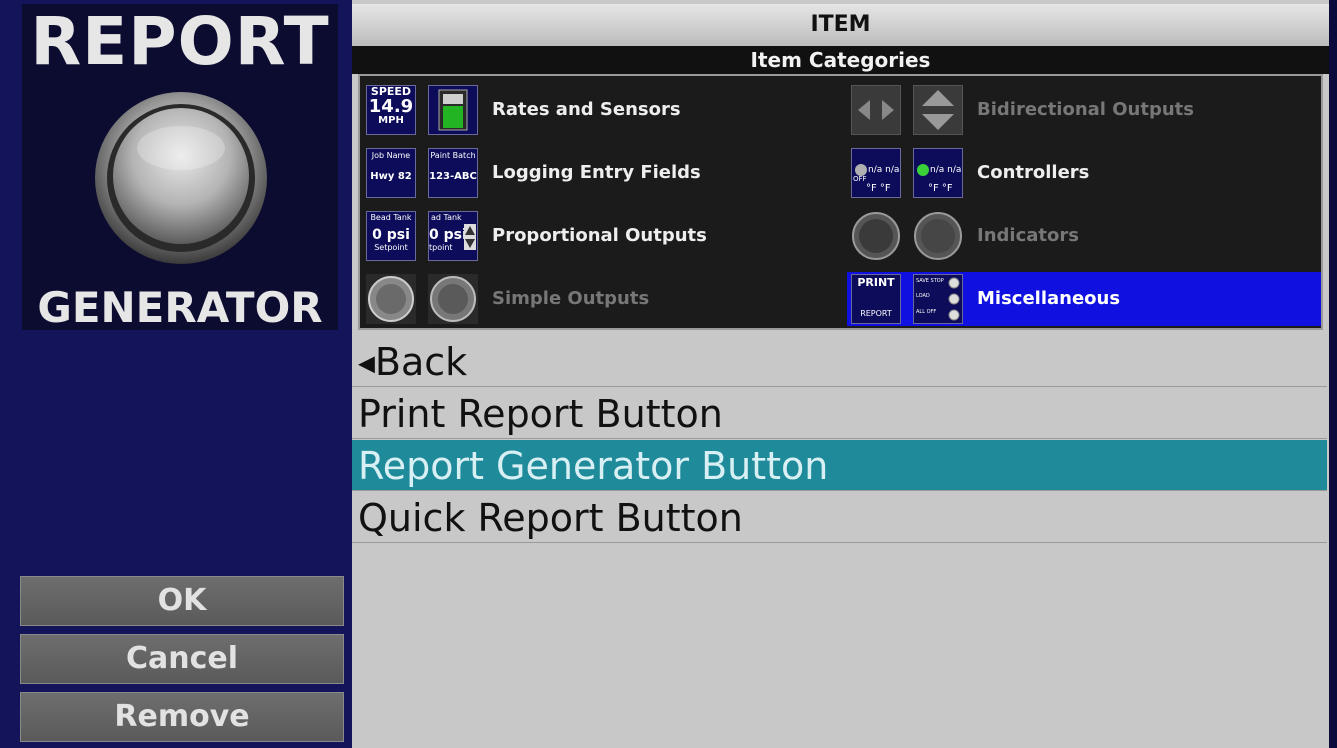 This screenshot has width=1337, height=748. Describe the element at coordinates (876, 299) in the screenshot. I see `print-report-icon: PRINT REPORT` at that location.